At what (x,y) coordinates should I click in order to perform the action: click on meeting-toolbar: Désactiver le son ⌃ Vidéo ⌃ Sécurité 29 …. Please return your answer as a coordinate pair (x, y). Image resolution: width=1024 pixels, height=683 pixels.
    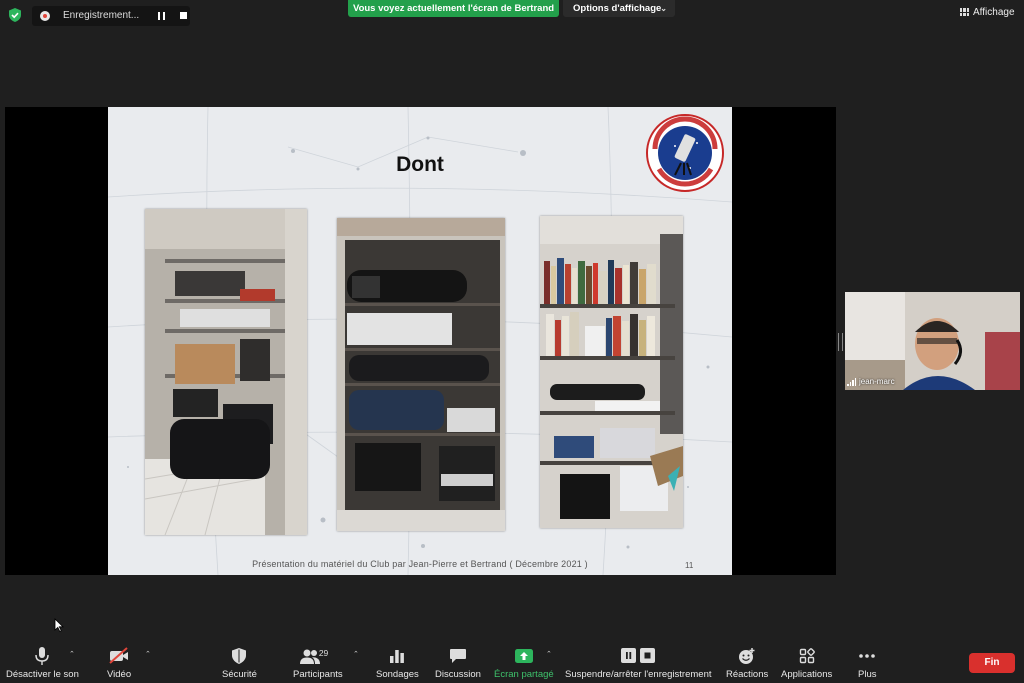
    Looking at the image, I should click on (512, 662).